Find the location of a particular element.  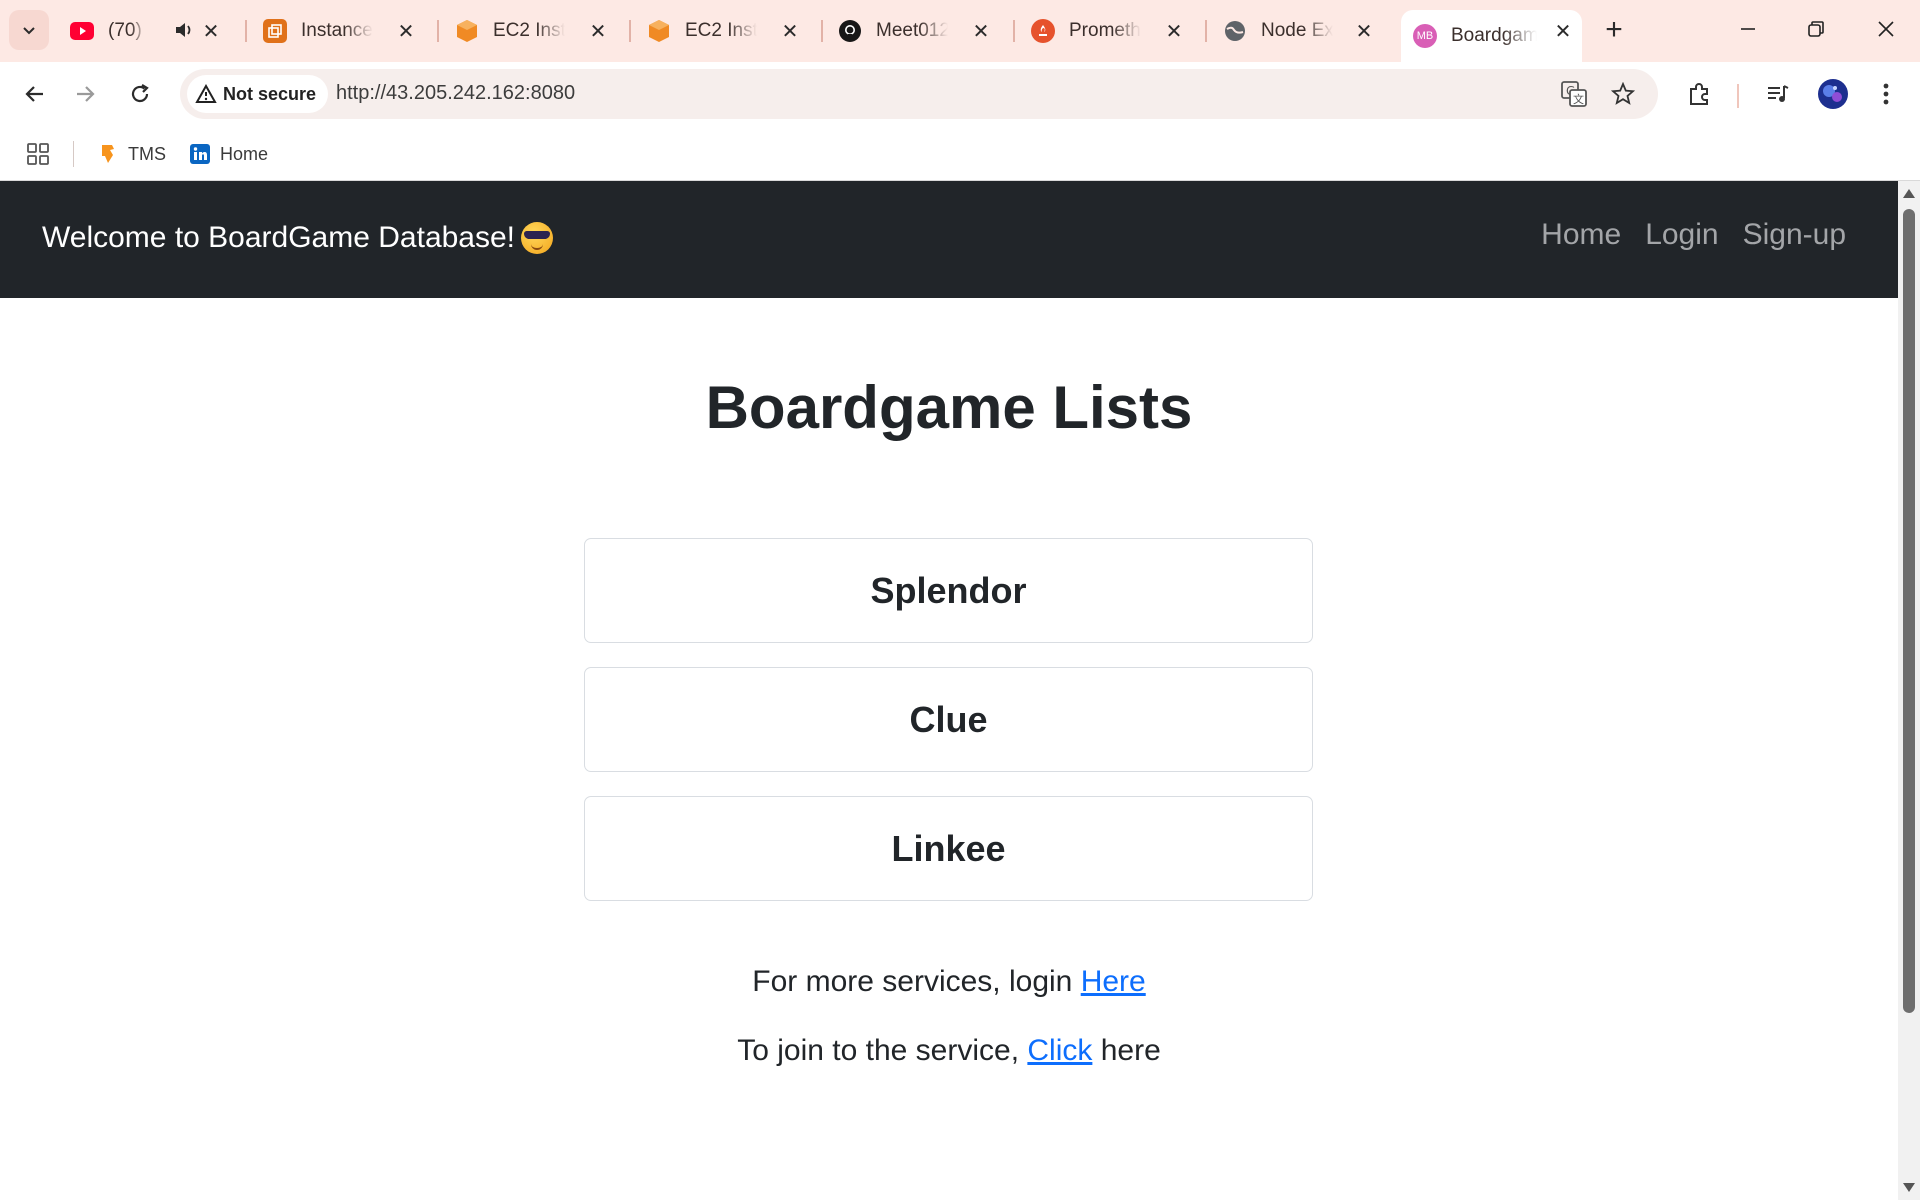

github-icon is located at coordinates (850, 31).